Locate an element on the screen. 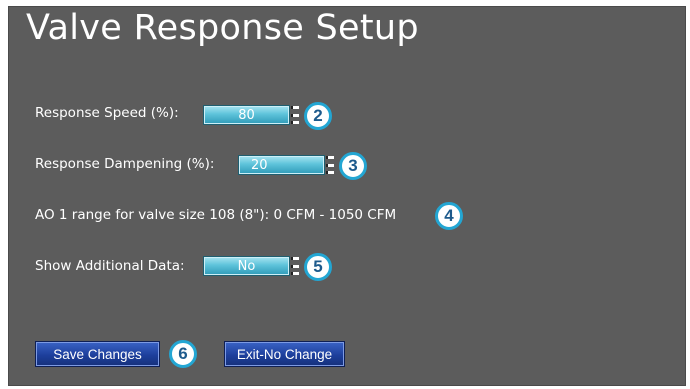 This screenshot has width=690, height=389. additional-data-spinner is located at coordinates (295, 266).